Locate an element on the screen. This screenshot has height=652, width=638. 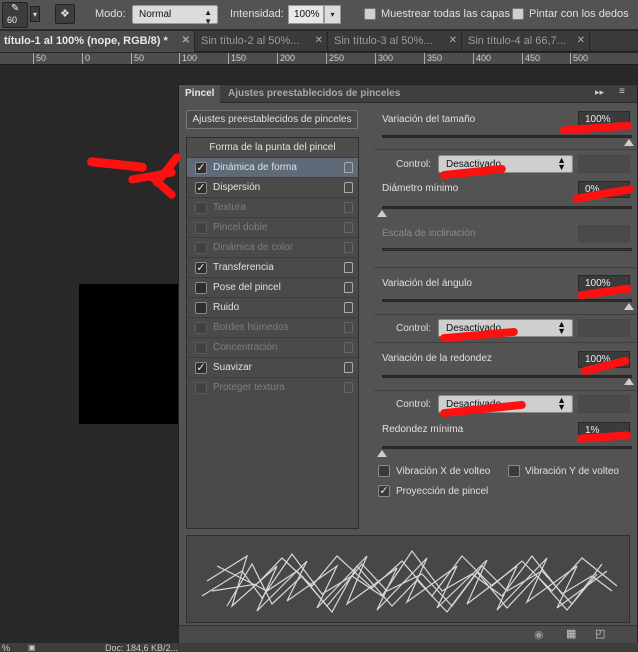
tab-brush-presets: Ajustes preestablecidos de pinceles is located at coordinates (314, 94).